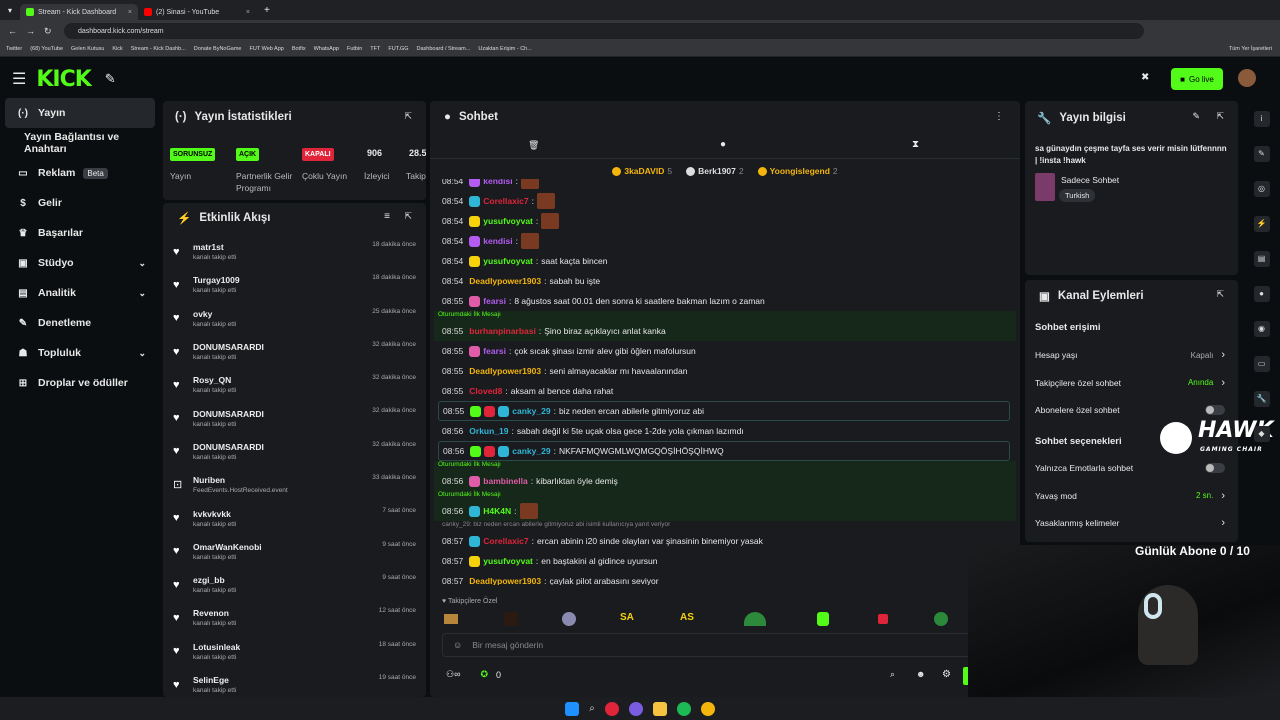  Describe the element at coordinates (999, 116) in the screenshot. I see `more-icon: ⋮` at that location.